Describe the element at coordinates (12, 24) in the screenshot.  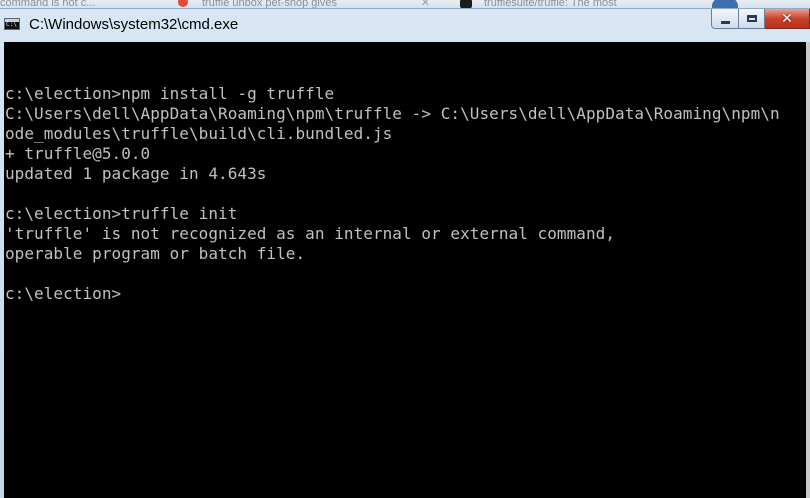
I see `cmd-app-icon` at that location.